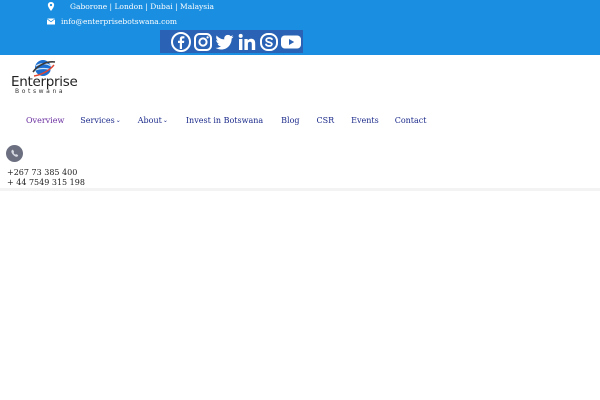 Image resolution: width=600 pixels, height=400 pixels. Describe the element at coordinates (202, 42) in the screenshot. I see `instagram-icon` at that location.